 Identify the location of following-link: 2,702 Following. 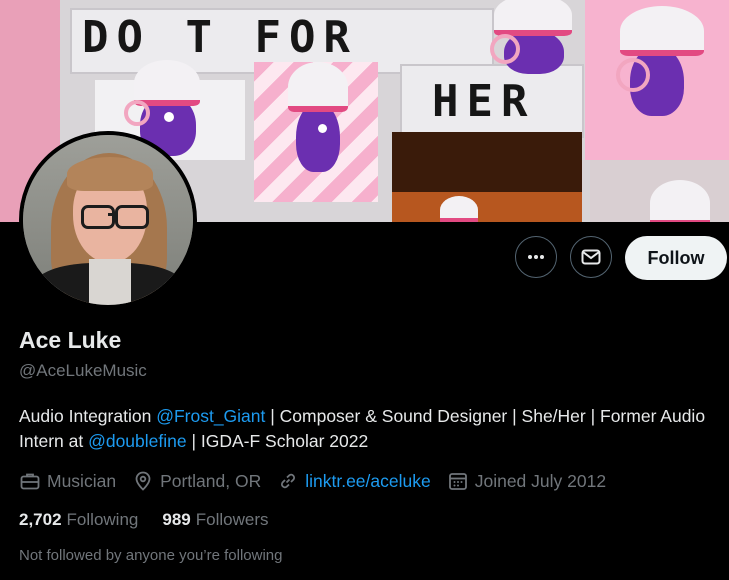
(78, 520).